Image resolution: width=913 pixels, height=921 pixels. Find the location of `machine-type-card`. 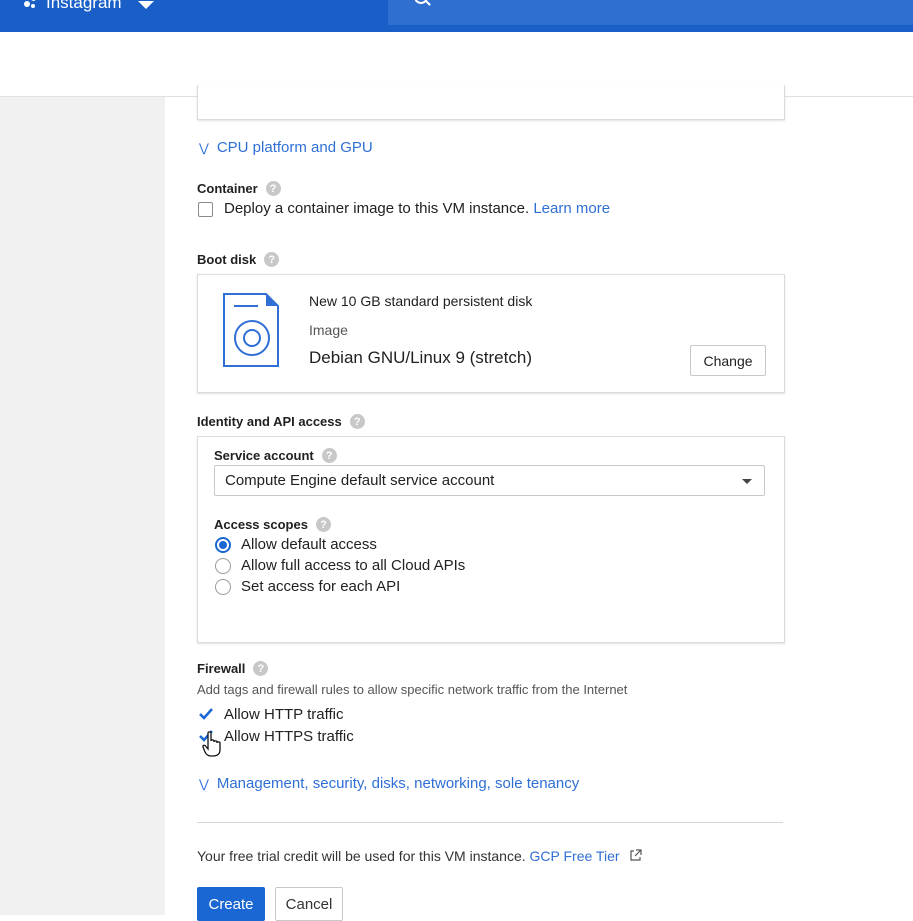

machine-type-card is located at coordinates (491, 102).